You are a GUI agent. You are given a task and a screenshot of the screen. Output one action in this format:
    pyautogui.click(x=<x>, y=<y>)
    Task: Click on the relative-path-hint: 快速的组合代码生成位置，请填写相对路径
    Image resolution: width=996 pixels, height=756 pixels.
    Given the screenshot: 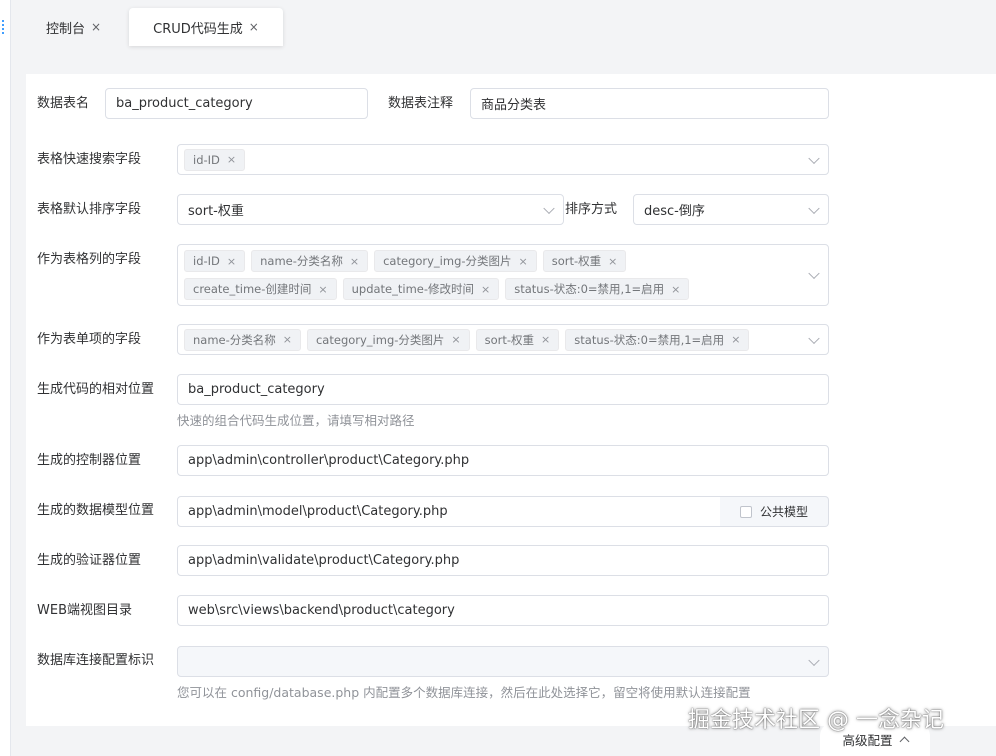 What is the action you would take?
    pyautogui.click(x=296, y=420)
    